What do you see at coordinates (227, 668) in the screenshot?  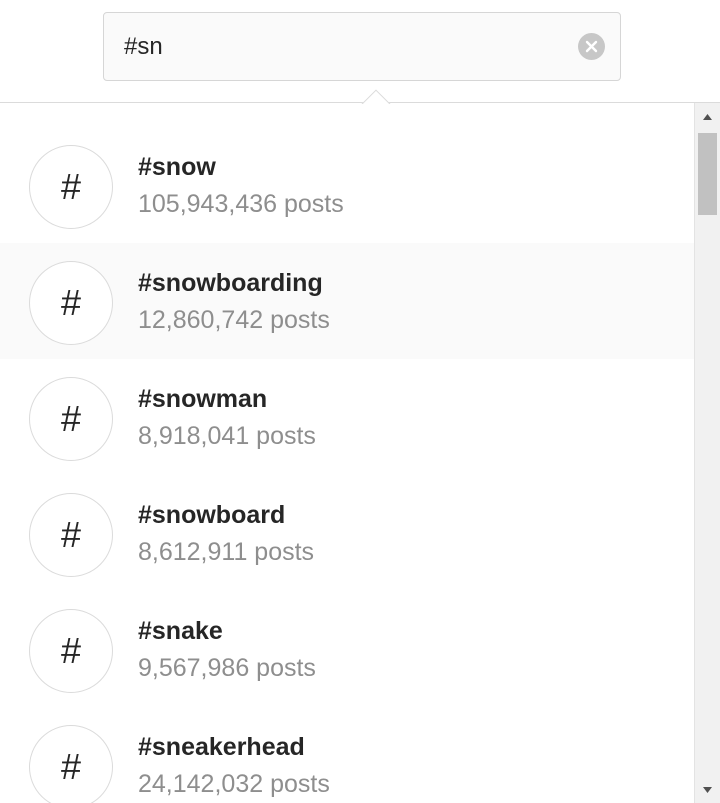 I see `post-count: 9,567,986 posts` at bounding box center [227, 668].